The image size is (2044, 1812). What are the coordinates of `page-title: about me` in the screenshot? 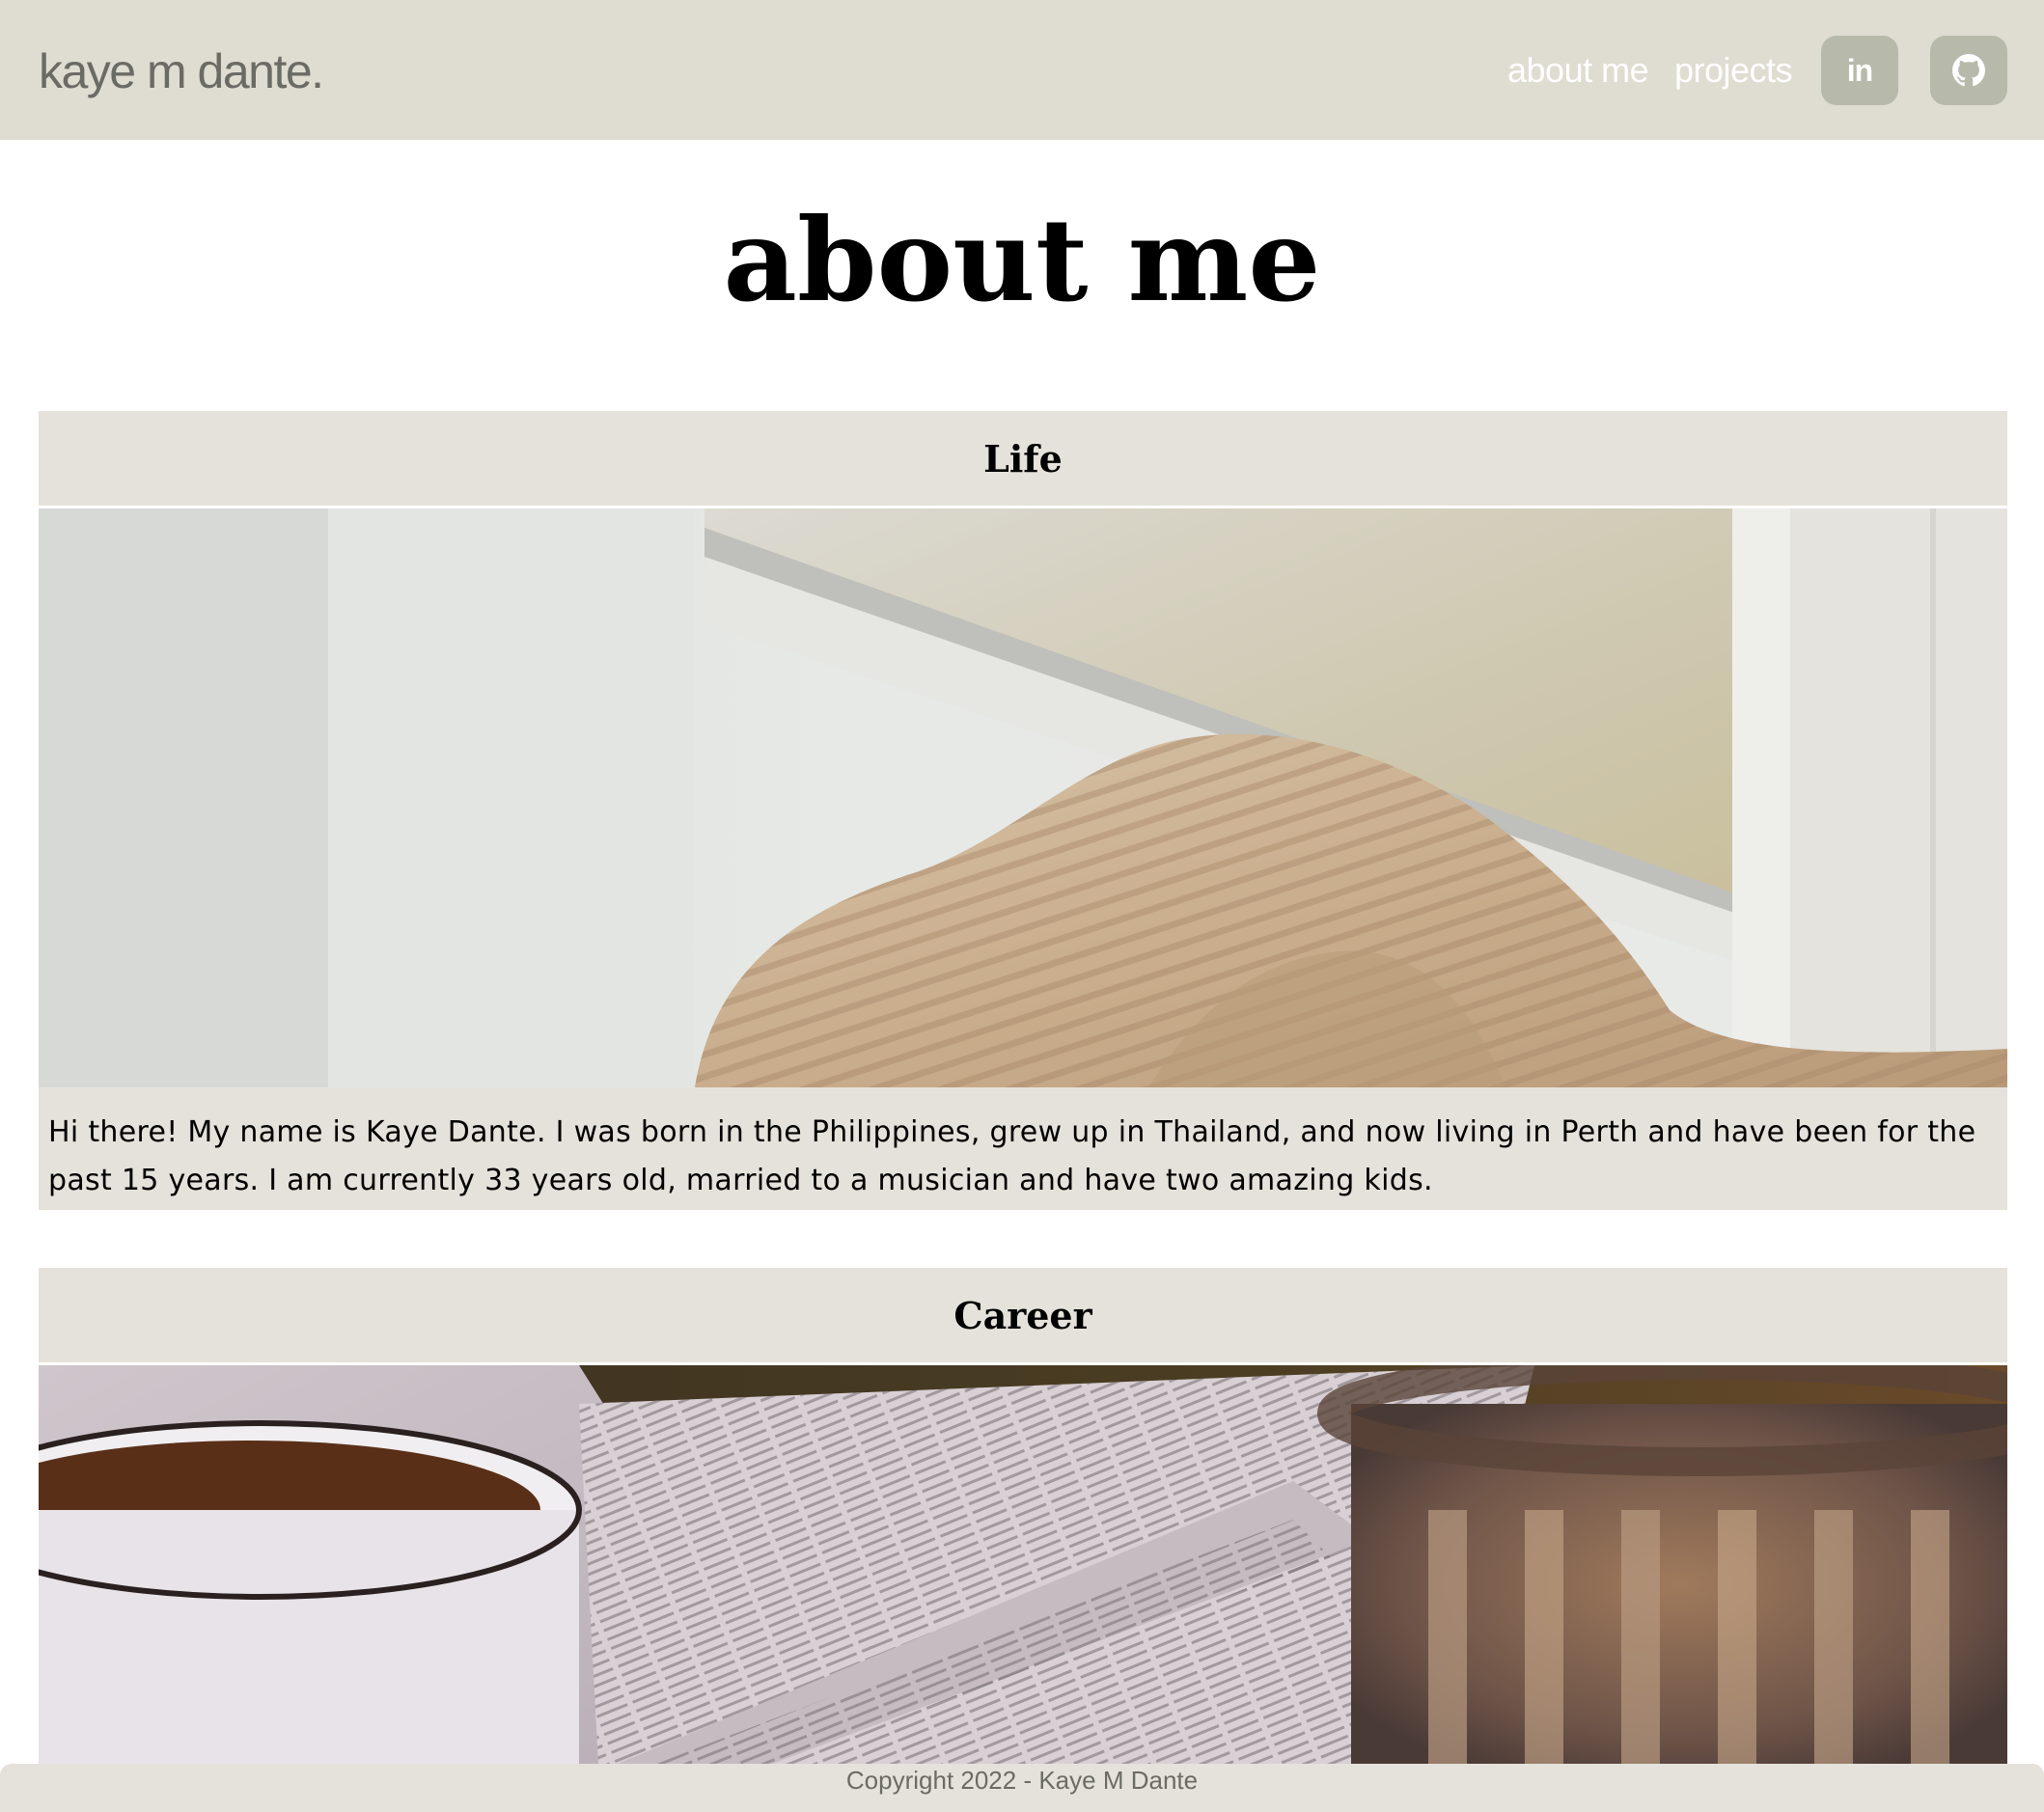 It's located at (1022, 260).